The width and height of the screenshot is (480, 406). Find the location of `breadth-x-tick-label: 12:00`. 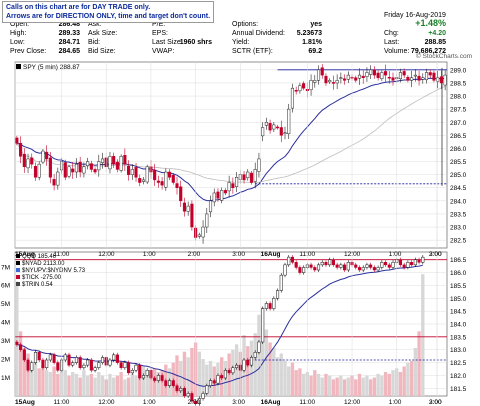

breadth-x-tick-label: 12:00 is located at coordinates (352, 402).